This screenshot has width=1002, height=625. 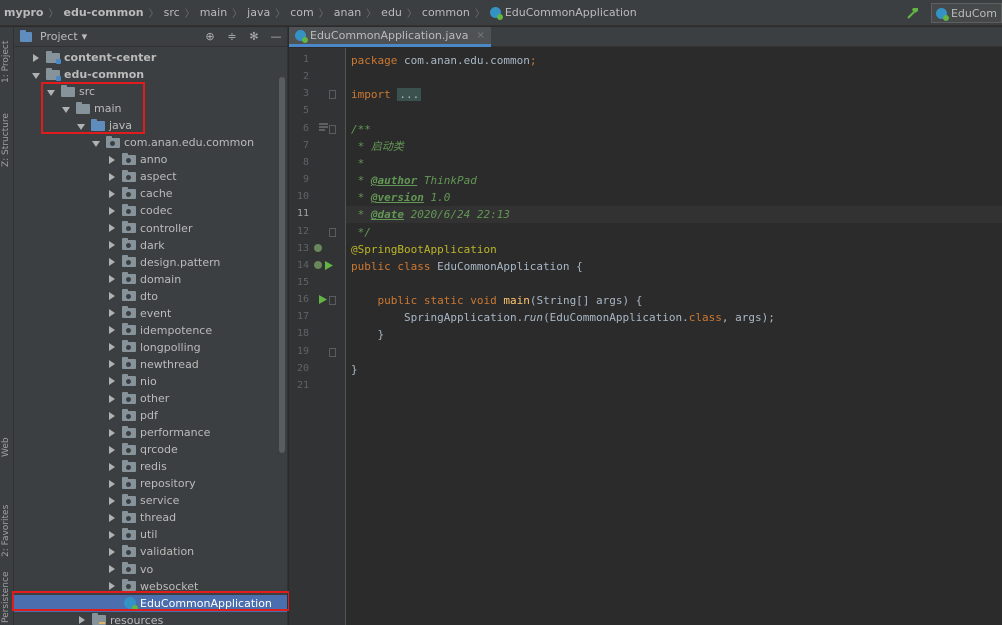 What do you see at coordinates (150, 193) in the screenshot?
I see `tree-item: cache` at bounding box center [150, 193].